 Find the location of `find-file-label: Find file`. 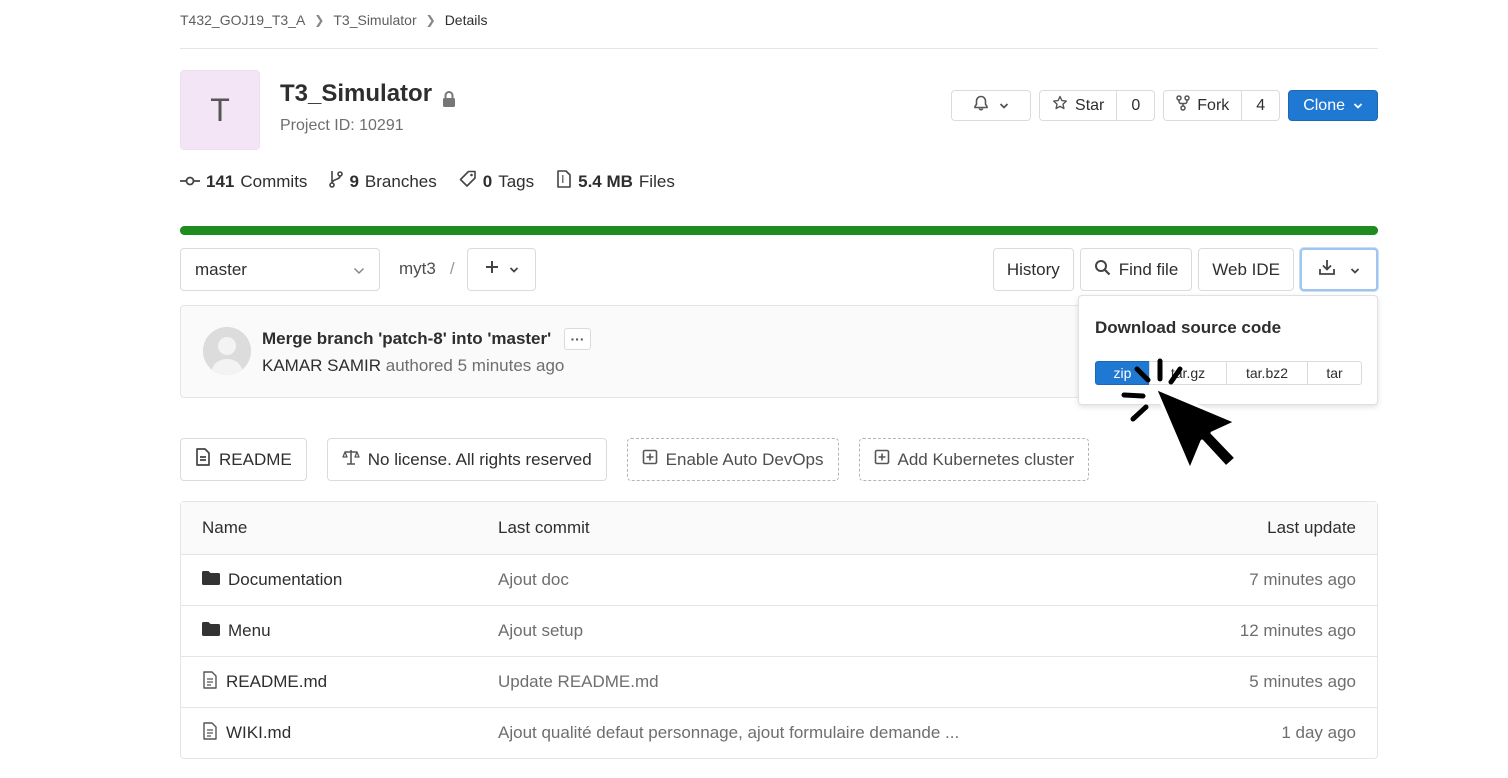

find-file-label: Find file is located at coordinates (1148, 269).